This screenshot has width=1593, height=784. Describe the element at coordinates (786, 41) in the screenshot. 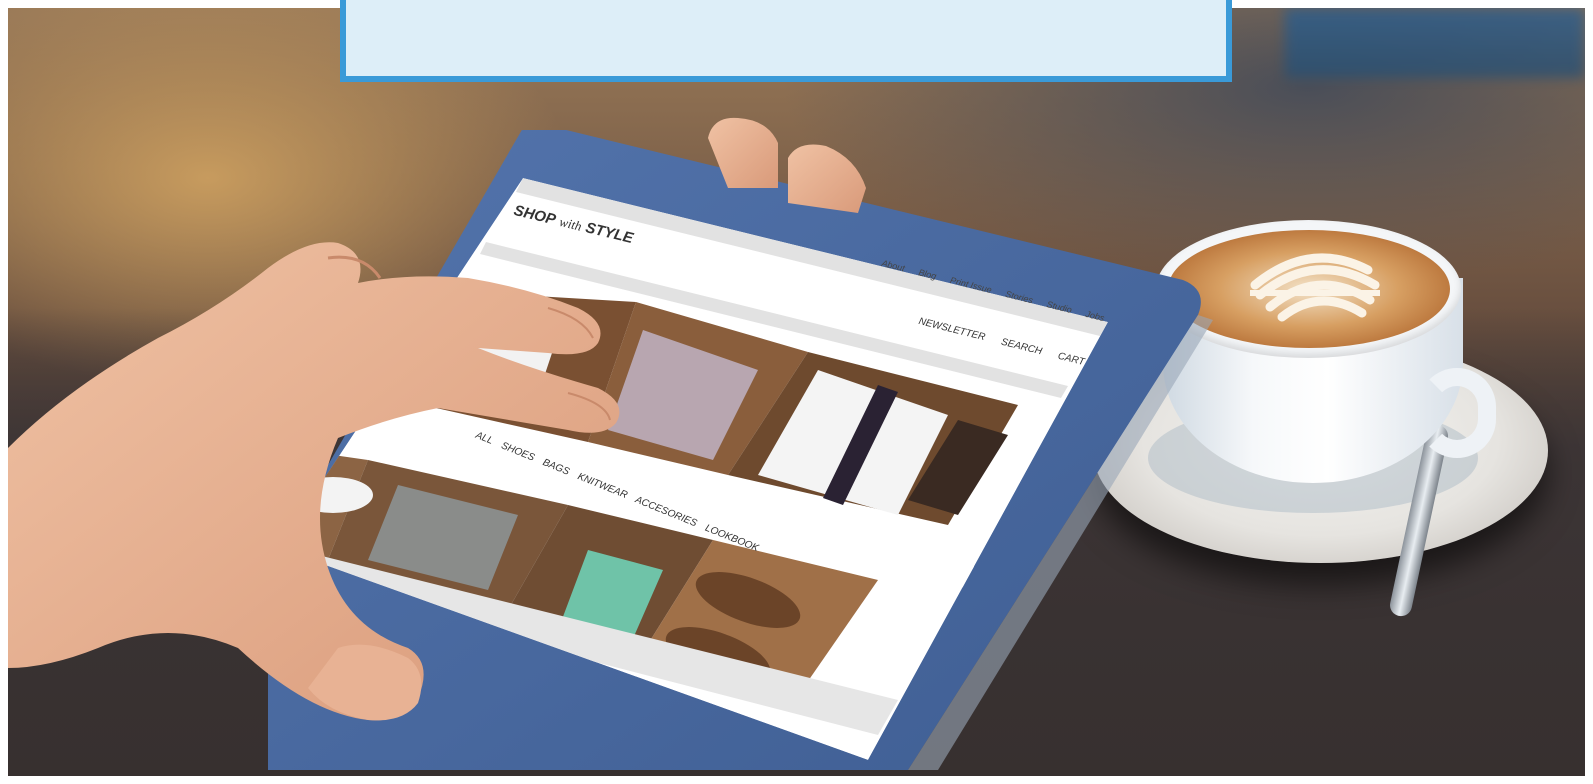

I see `header-box` at that location.